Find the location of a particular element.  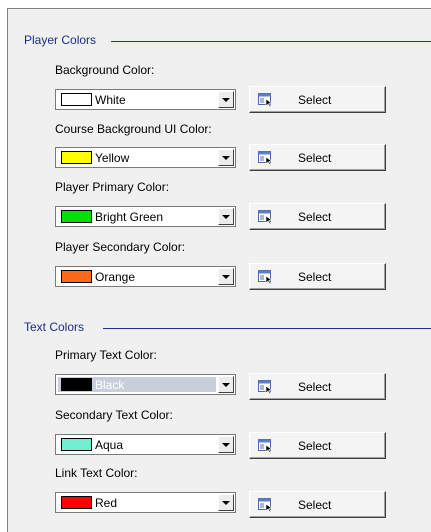

secondary-text-color-select-button: Select is located at coordinates (317, 445).